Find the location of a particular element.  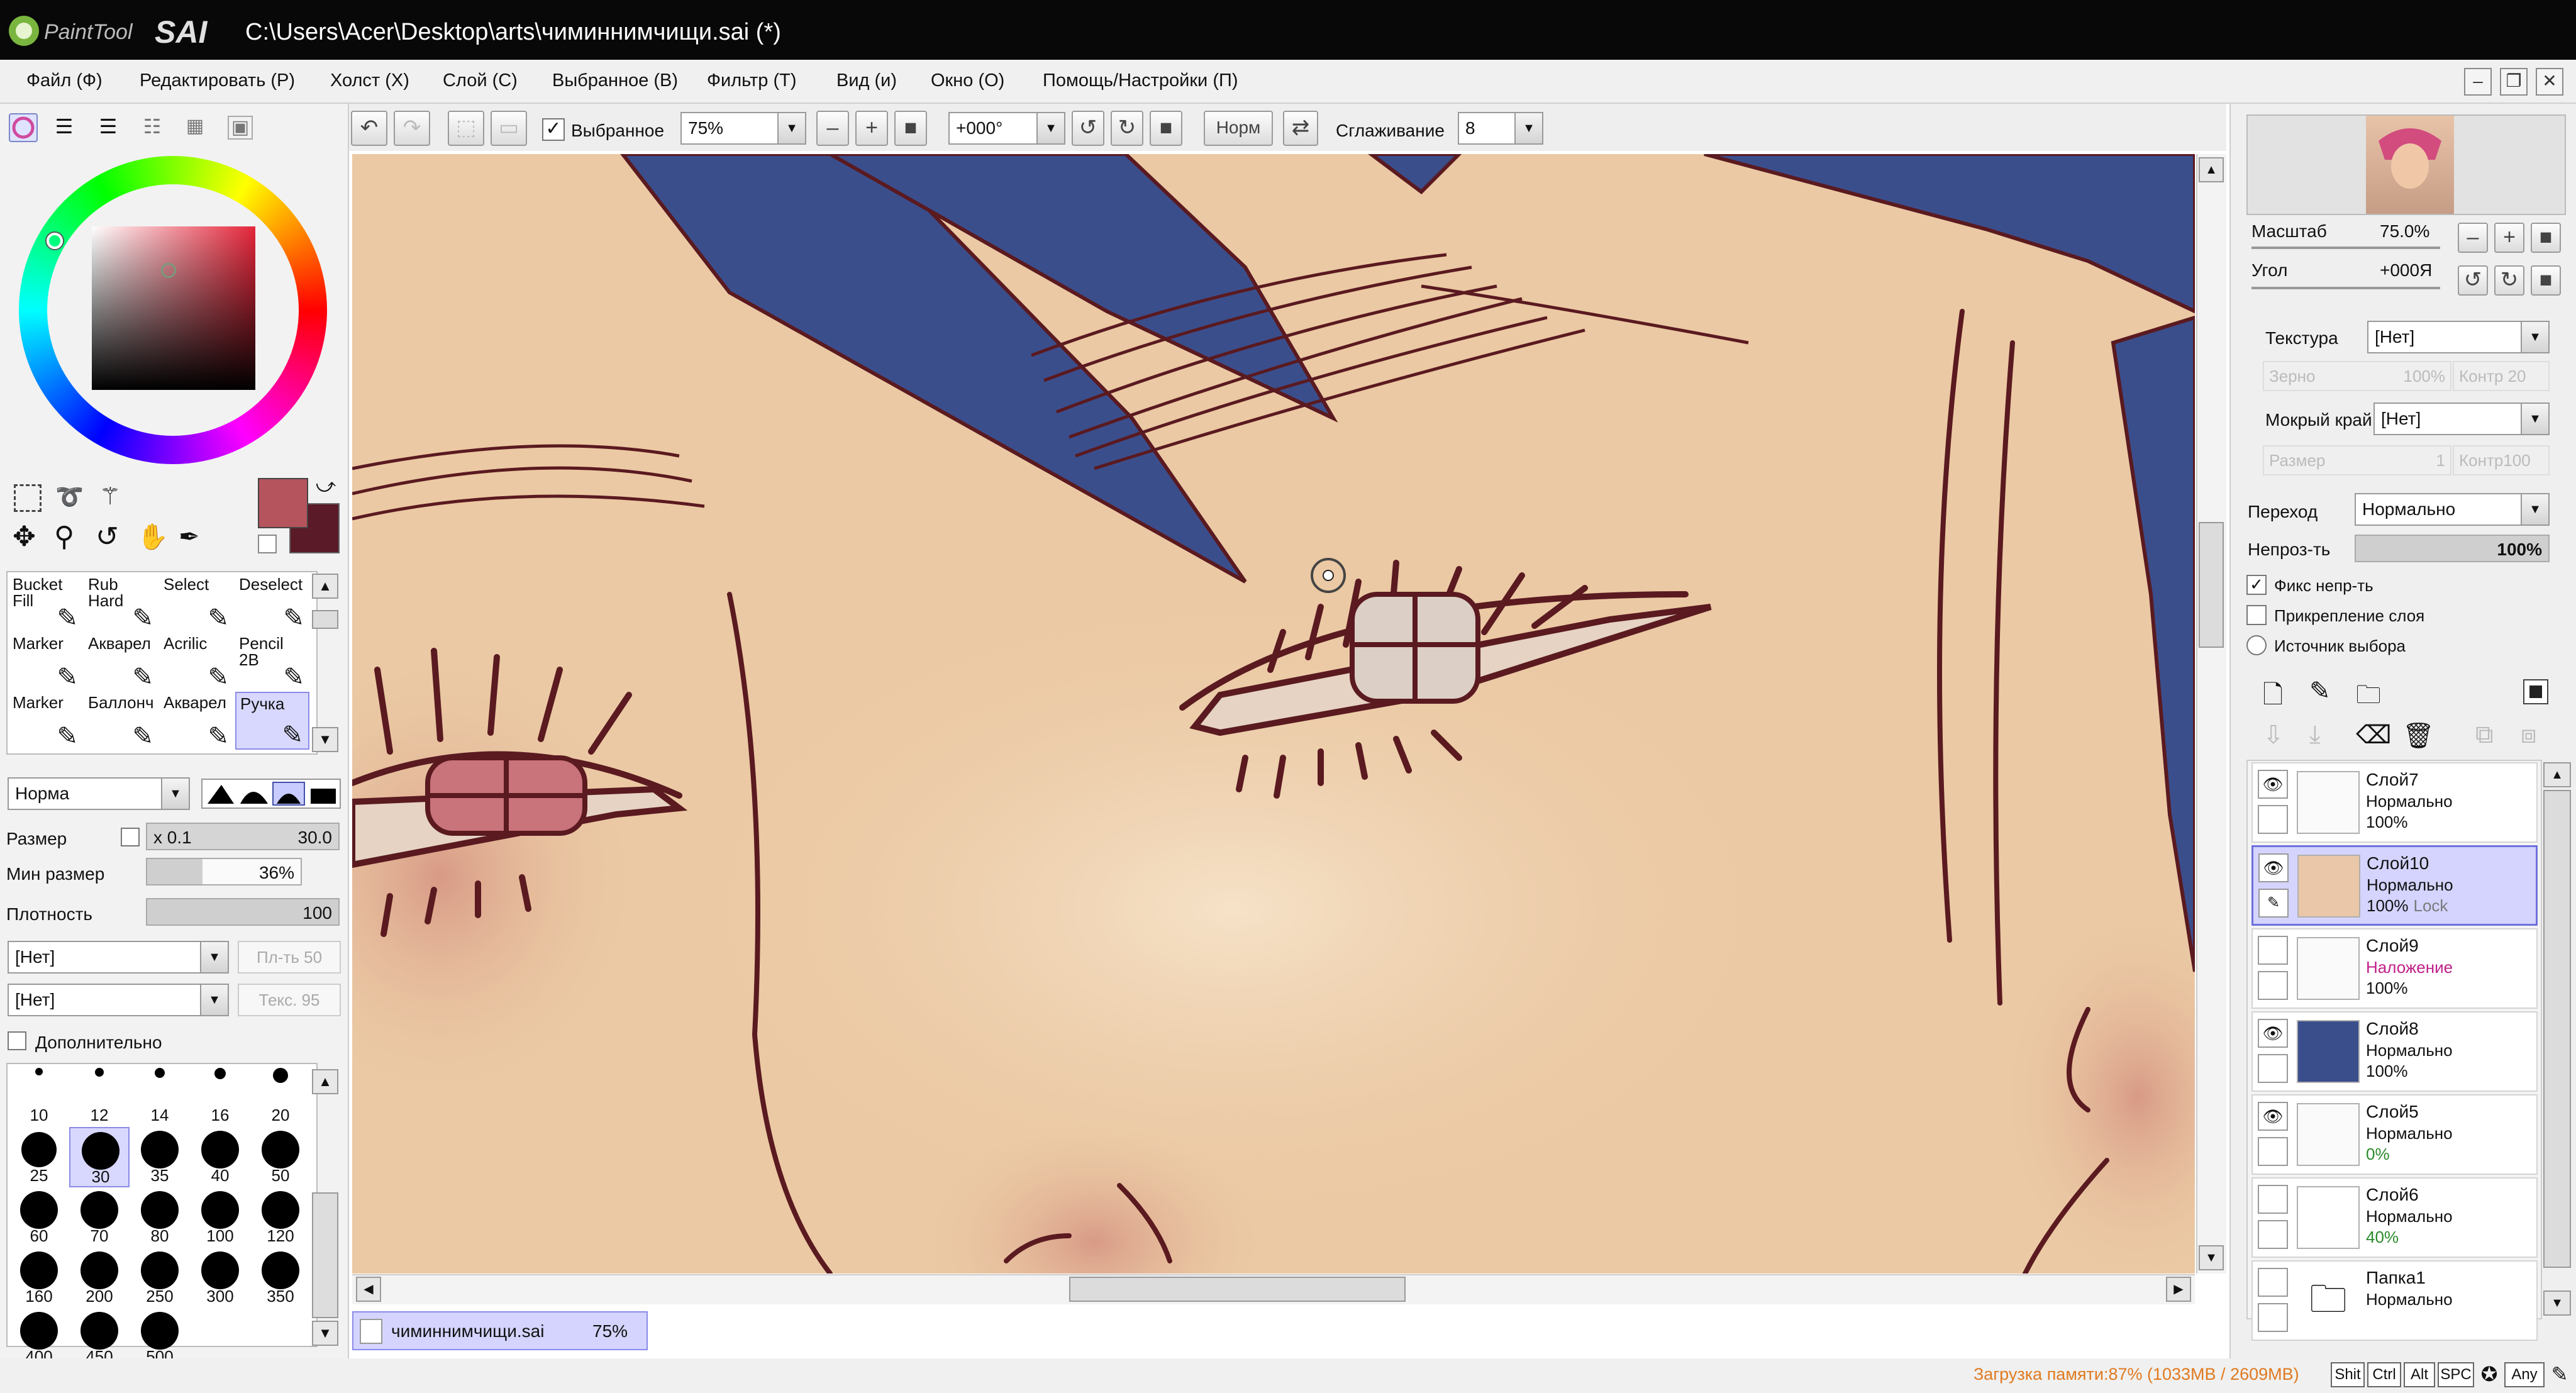

scroll-left-icon: ◀ is located at coordinates (368, 1290).